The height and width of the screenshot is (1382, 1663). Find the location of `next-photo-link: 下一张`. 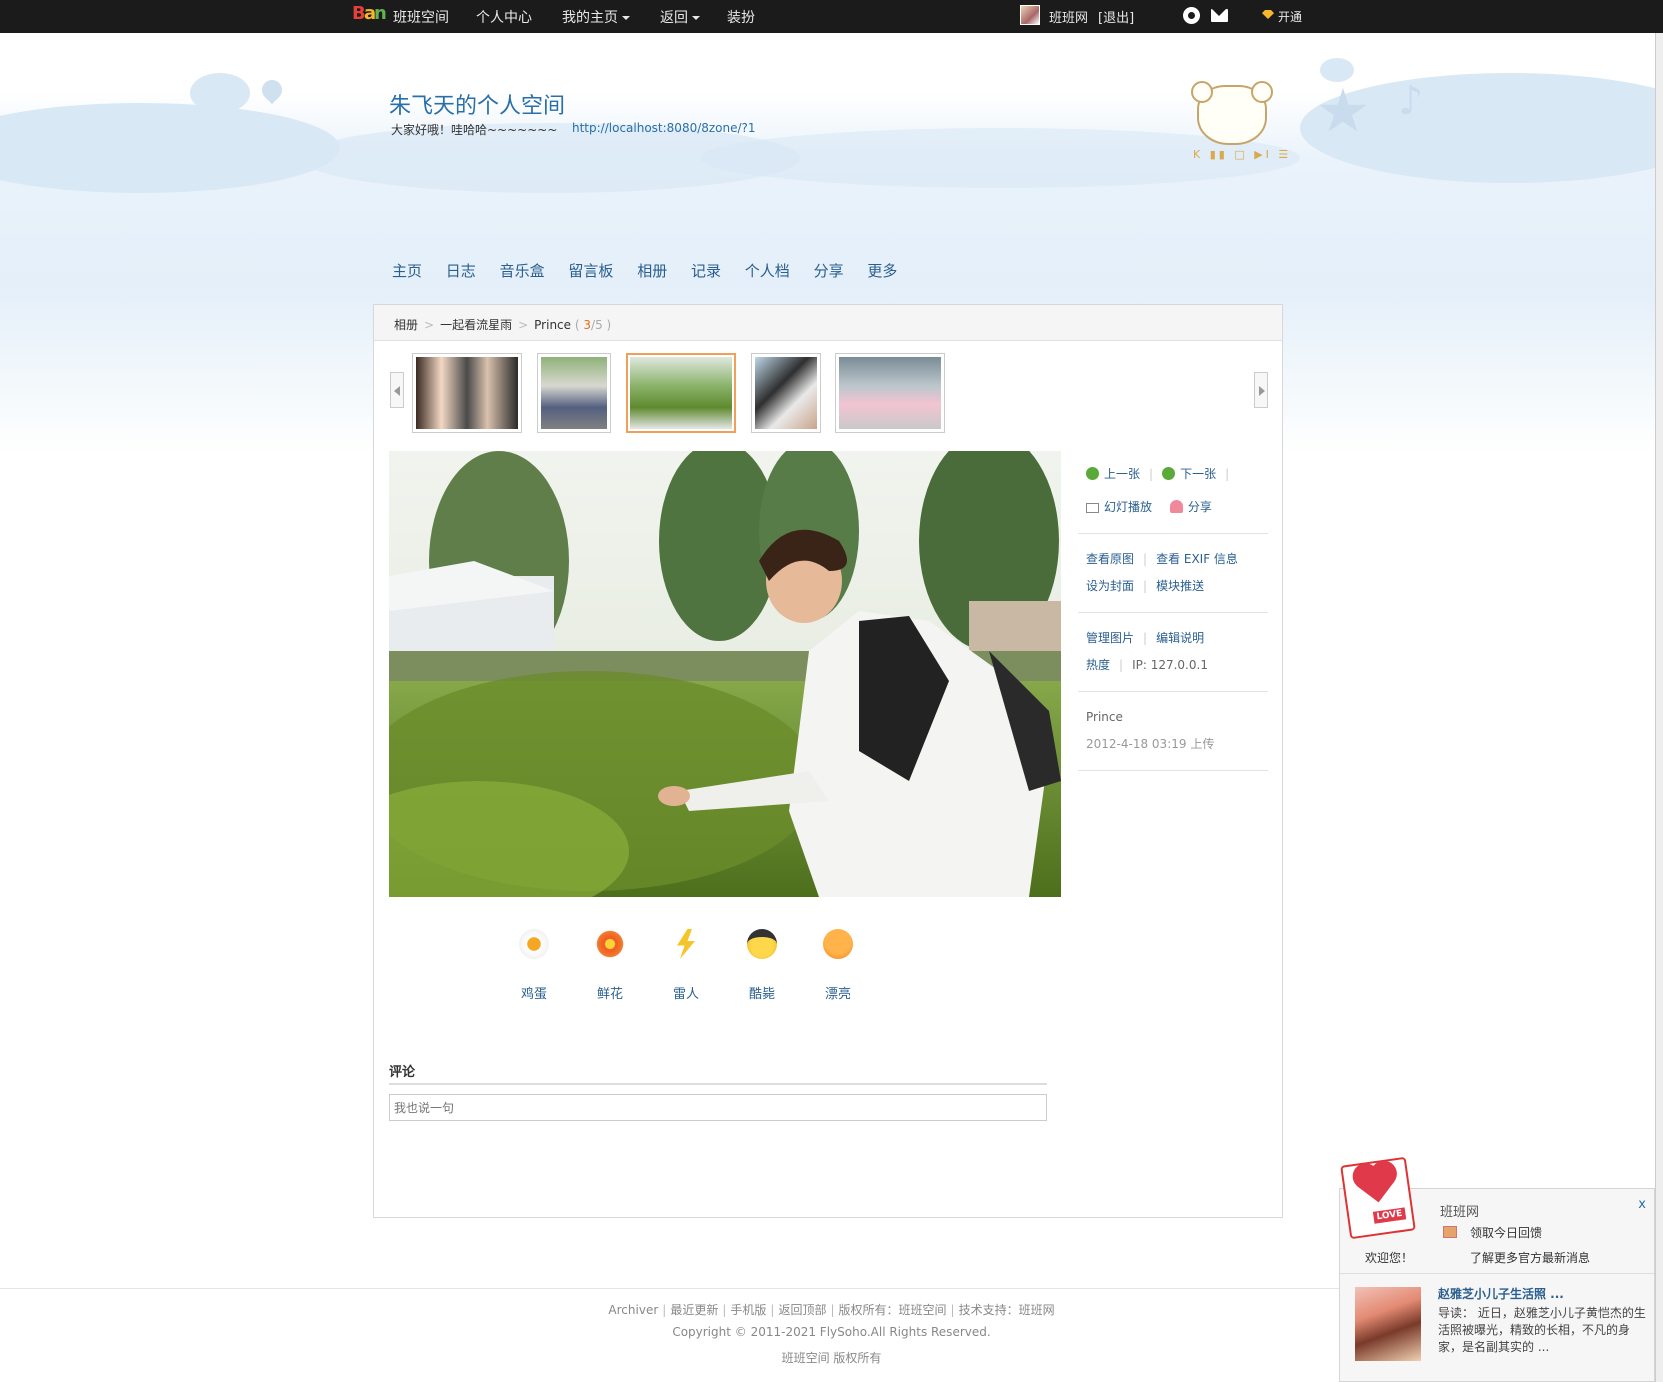

next-photo-link: 下一张 is located at coordinates (1189, 474).